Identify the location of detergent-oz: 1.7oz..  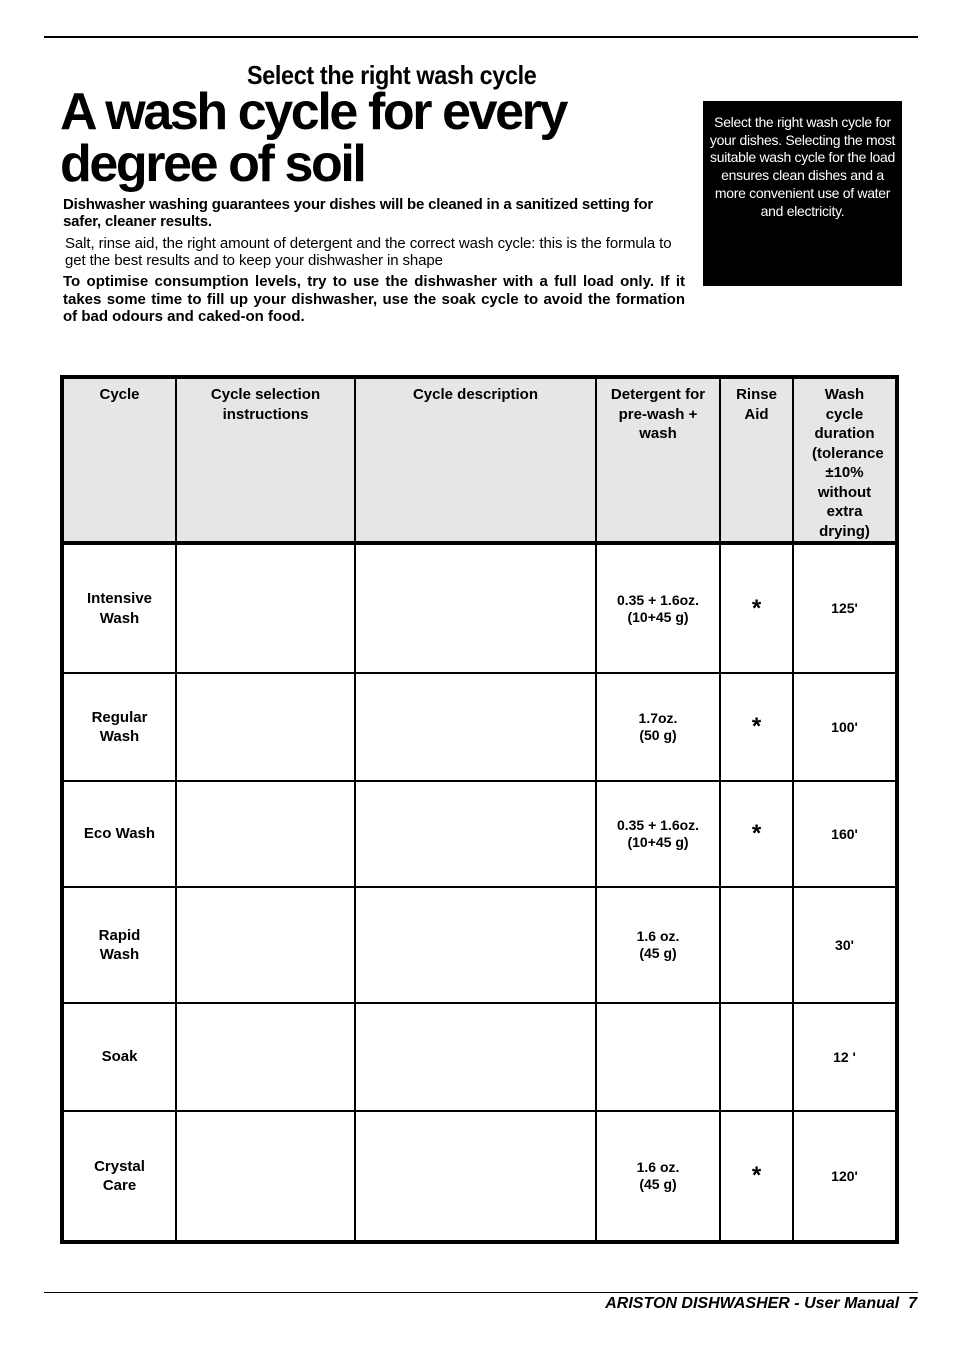
(658, 718).